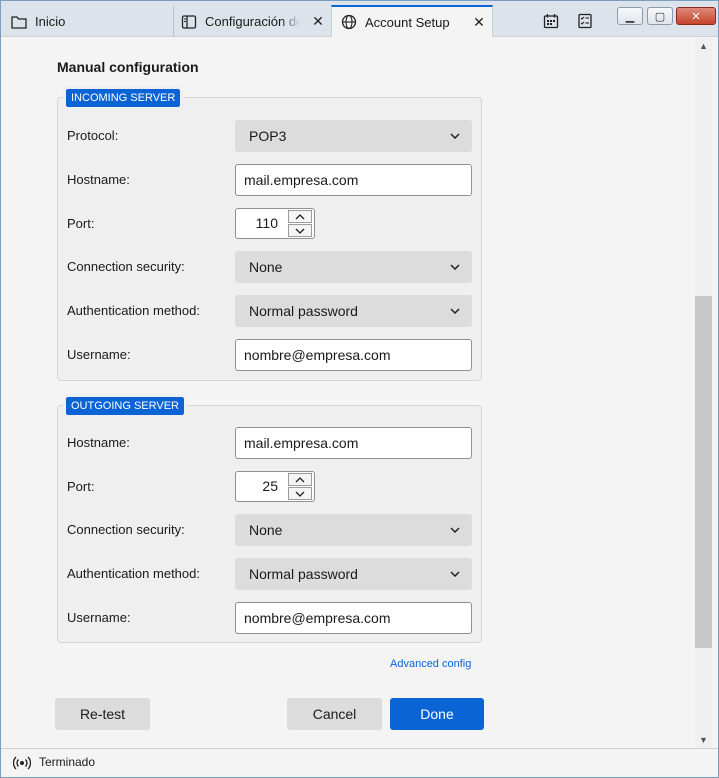 The height and width of the screenshot is (778, 719). What do you see at coordinates (22, 763) in the screenshot?
I see `connection-status-icon` at bounding box center [22, 763].